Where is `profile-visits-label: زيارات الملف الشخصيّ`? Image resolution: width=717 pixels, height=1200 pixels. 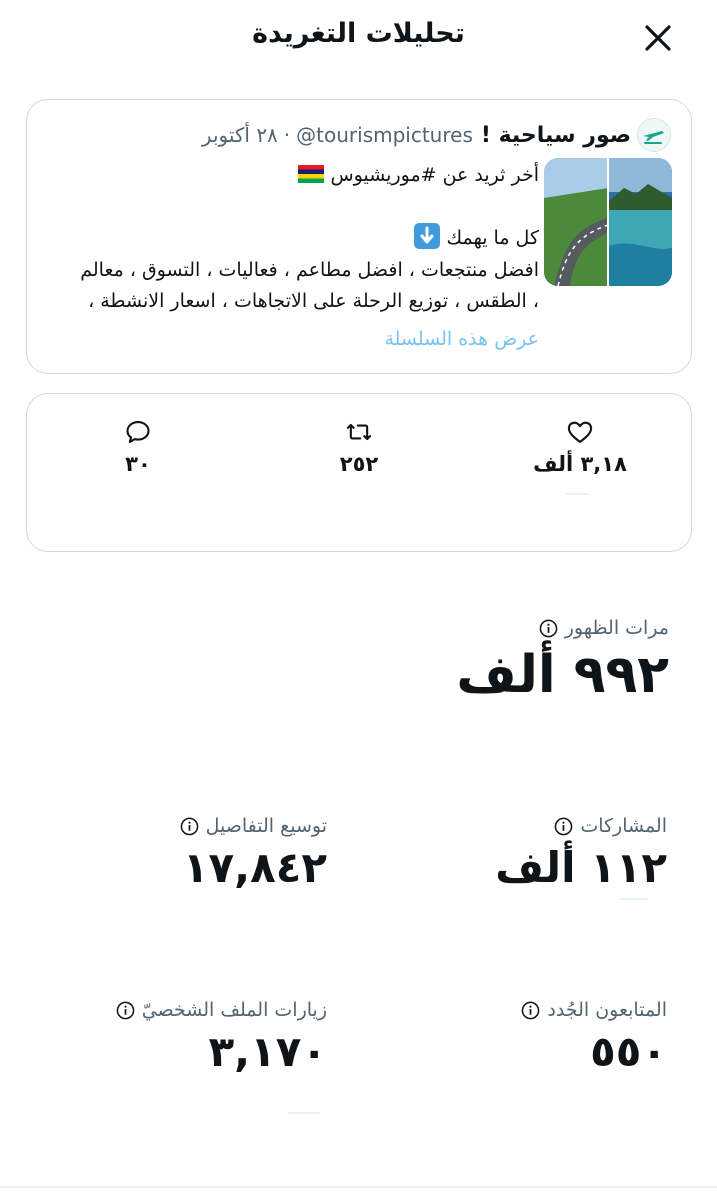 profile-visits-label: زيارات الملف الشخصيّ is located at coordinates (221, 1010).